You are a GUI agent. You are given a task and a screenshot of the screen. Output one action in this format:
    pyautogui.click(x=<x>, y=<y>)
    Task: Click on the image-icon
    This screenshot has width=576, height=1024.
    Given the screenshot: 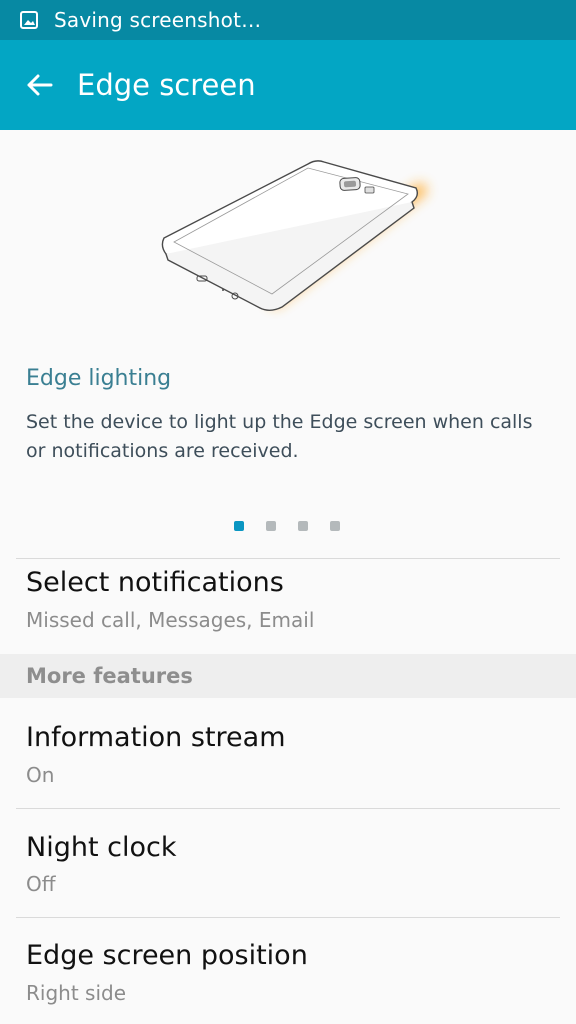 What is the action you would take?
    pyautogui.click(x=29, y=20)
    